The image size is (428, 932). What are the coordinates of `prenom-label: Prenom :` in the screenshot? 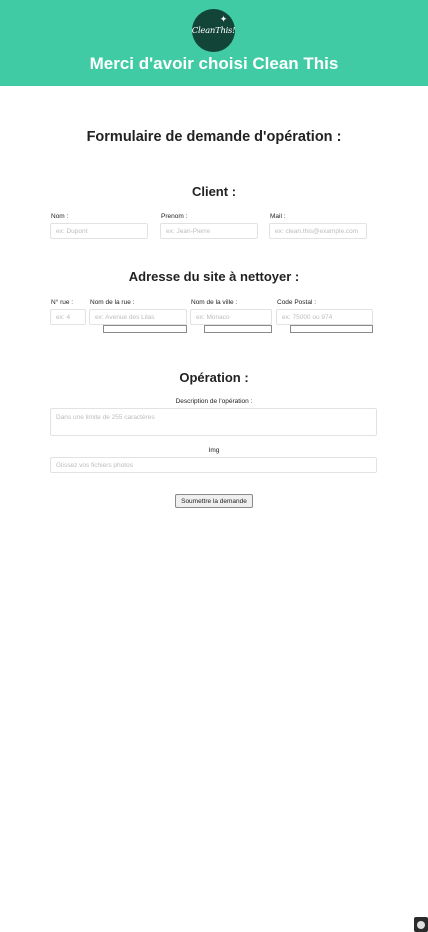 It's located at (174, 216).